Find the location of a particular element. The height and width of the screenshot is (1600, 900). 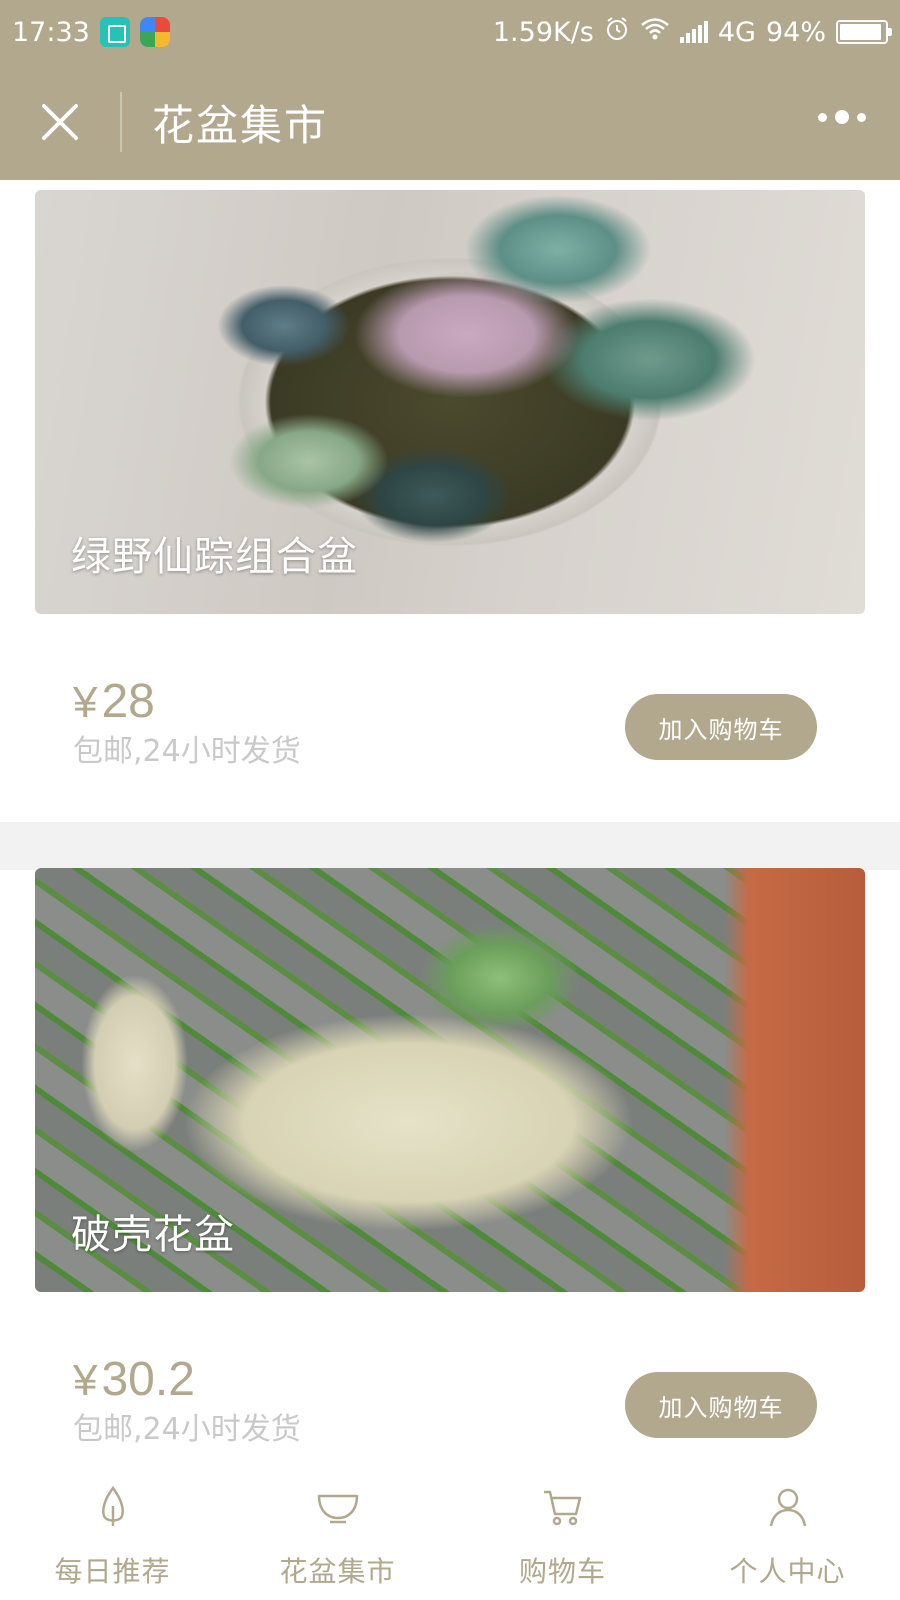

leaf-icon is located at coordinates (112, 1505).